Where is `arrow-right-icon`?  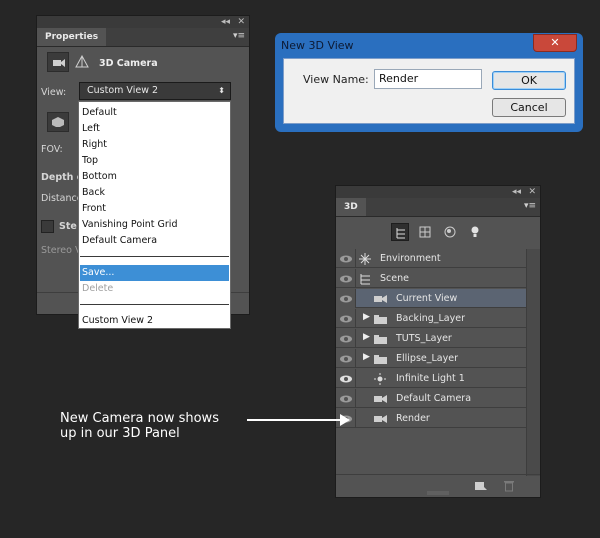
arrow-right-icon is located at coordinates (345, 420).